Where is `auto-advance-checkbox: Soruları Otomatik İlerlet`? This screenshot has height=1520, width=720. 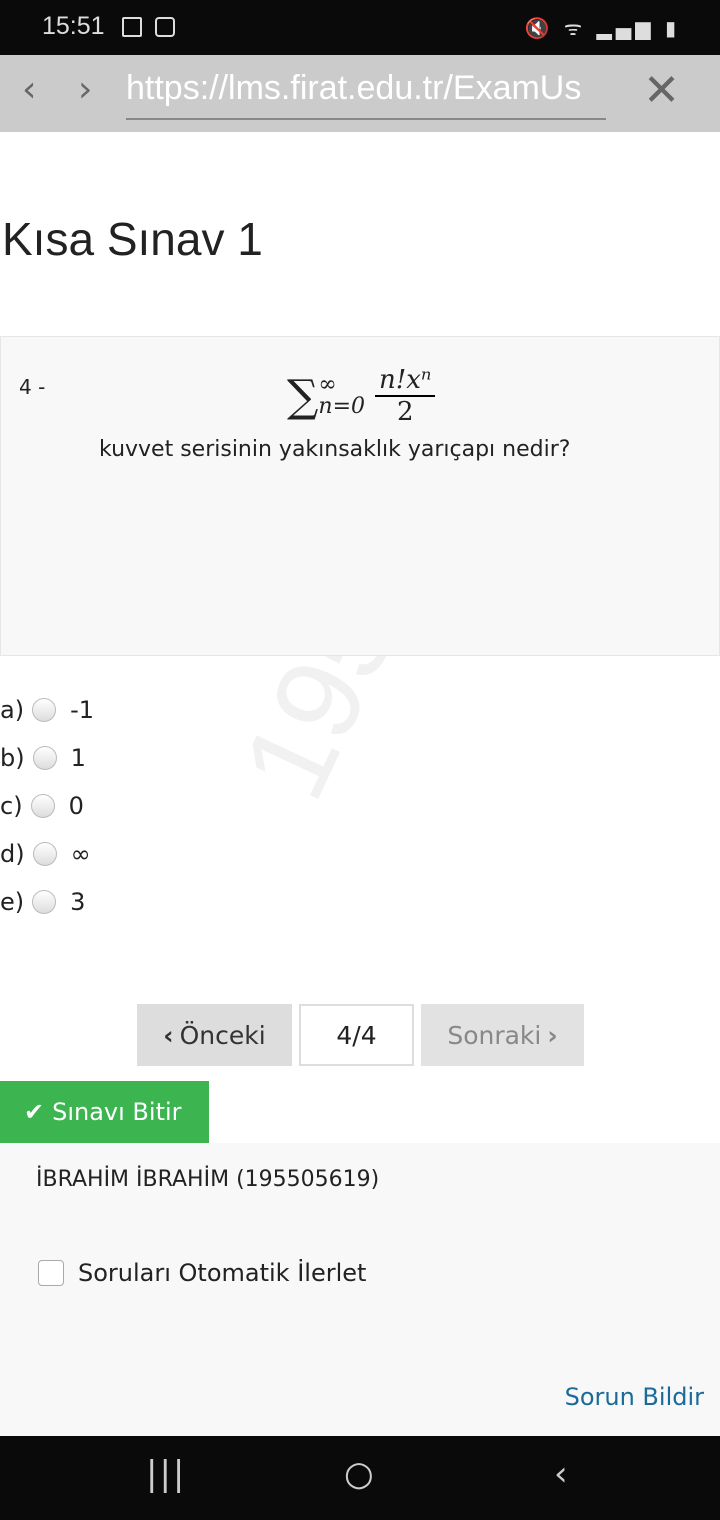
auto-advance-checkbox: Soruları Otomatik İlerlet is located at coordinates (202, 1273).